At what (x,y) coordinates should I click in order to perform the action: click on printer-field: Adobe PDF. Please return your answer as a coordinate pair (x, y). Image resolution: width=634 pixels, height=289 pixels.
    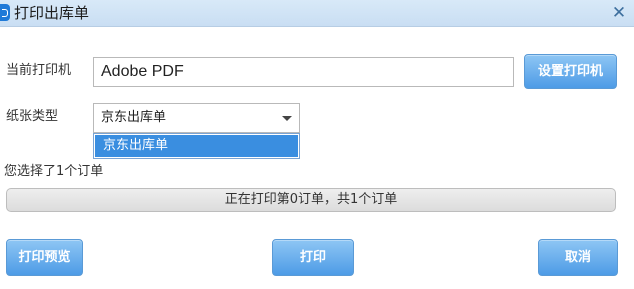
    Looking at the image, I should click on (303, 72).